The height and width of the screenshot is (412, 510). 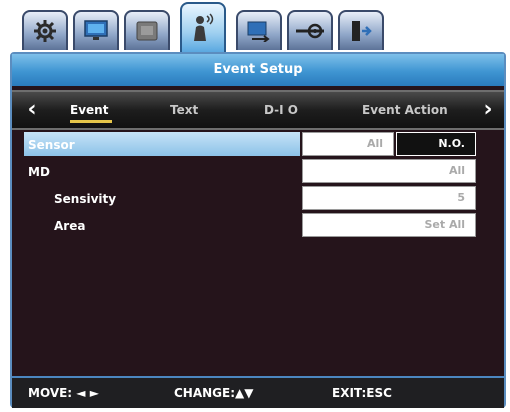 I want to click on area-row: Area Set All, so click(x=258, y=226).